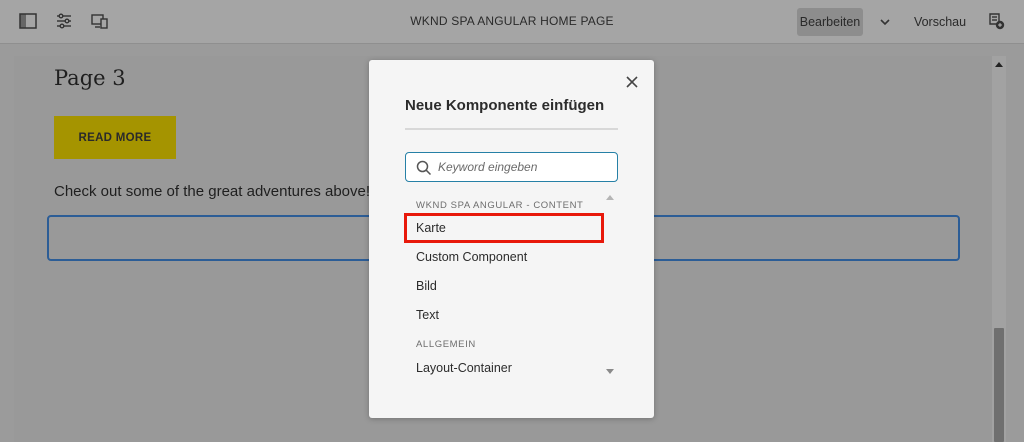 The image size is (1024, 442). I want to click on list-item-layout-container: Layout-Container, so click(504, 368).